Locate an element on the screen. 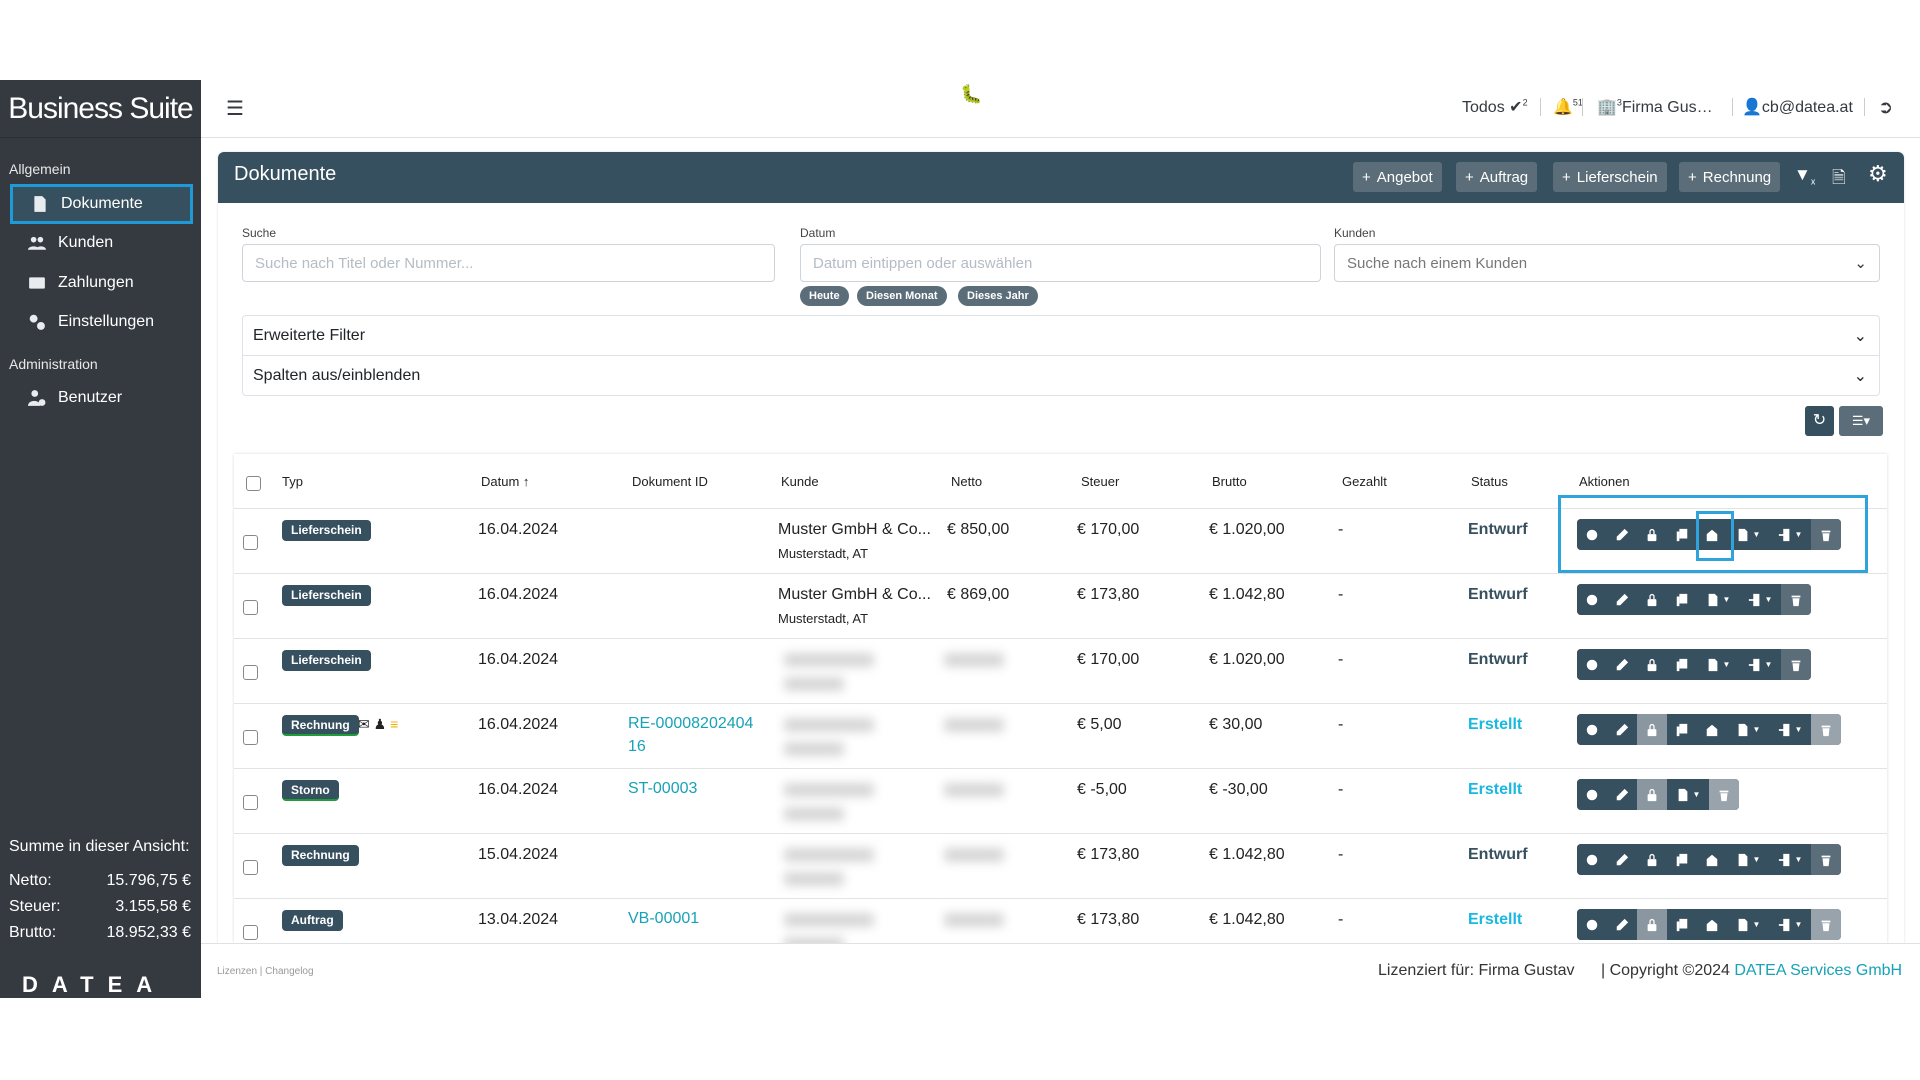  excel-export-icon: 🗎 is located at coordinates (1839, 179).